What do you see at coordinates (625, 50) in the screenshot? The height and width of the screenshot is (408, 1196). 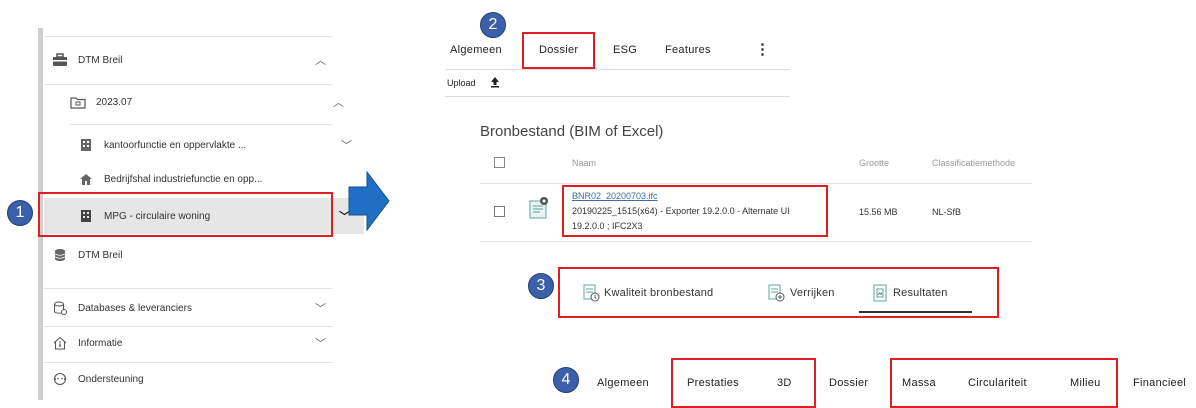 I see `tab-esg: ESG` at bounding box center [625, 50].